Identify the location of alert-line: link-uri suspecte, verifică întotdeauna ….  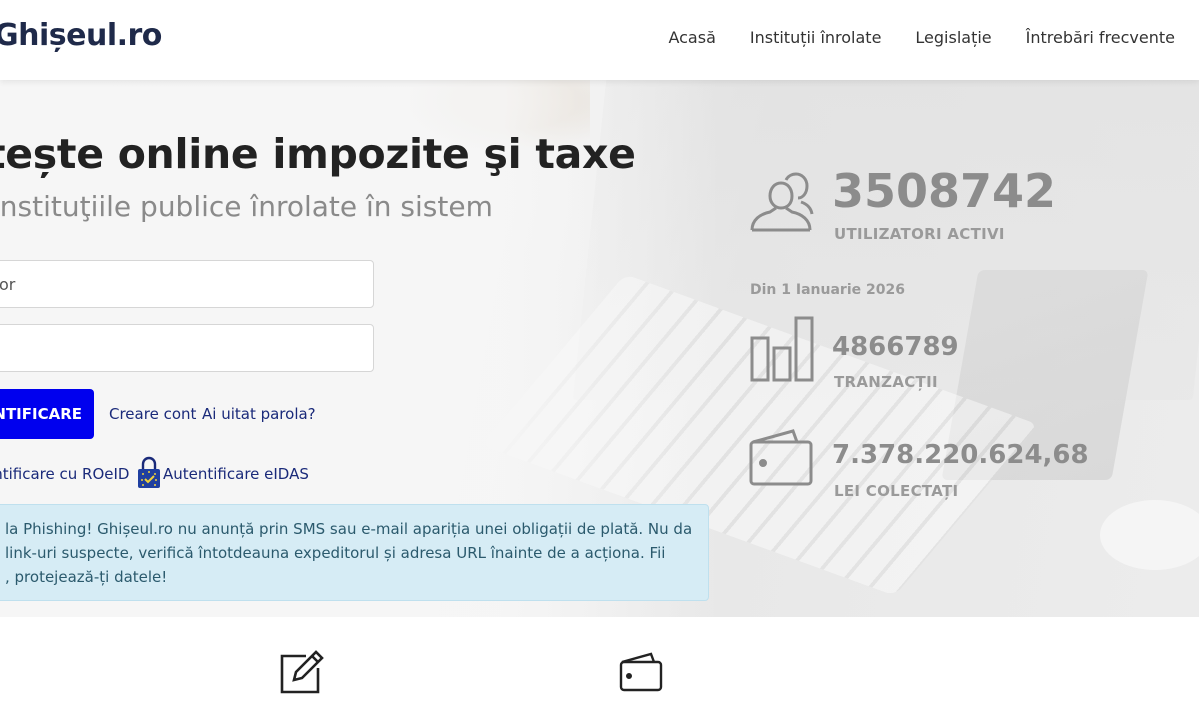
(335, 553).